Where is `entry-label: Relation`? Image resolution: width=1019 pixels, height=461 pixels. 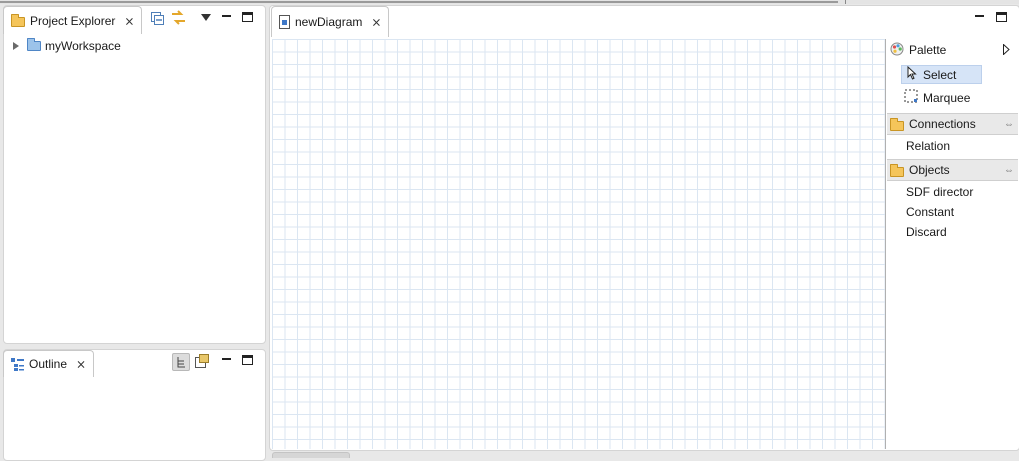
entry-label: Relation is located at coordinates (928, 145).